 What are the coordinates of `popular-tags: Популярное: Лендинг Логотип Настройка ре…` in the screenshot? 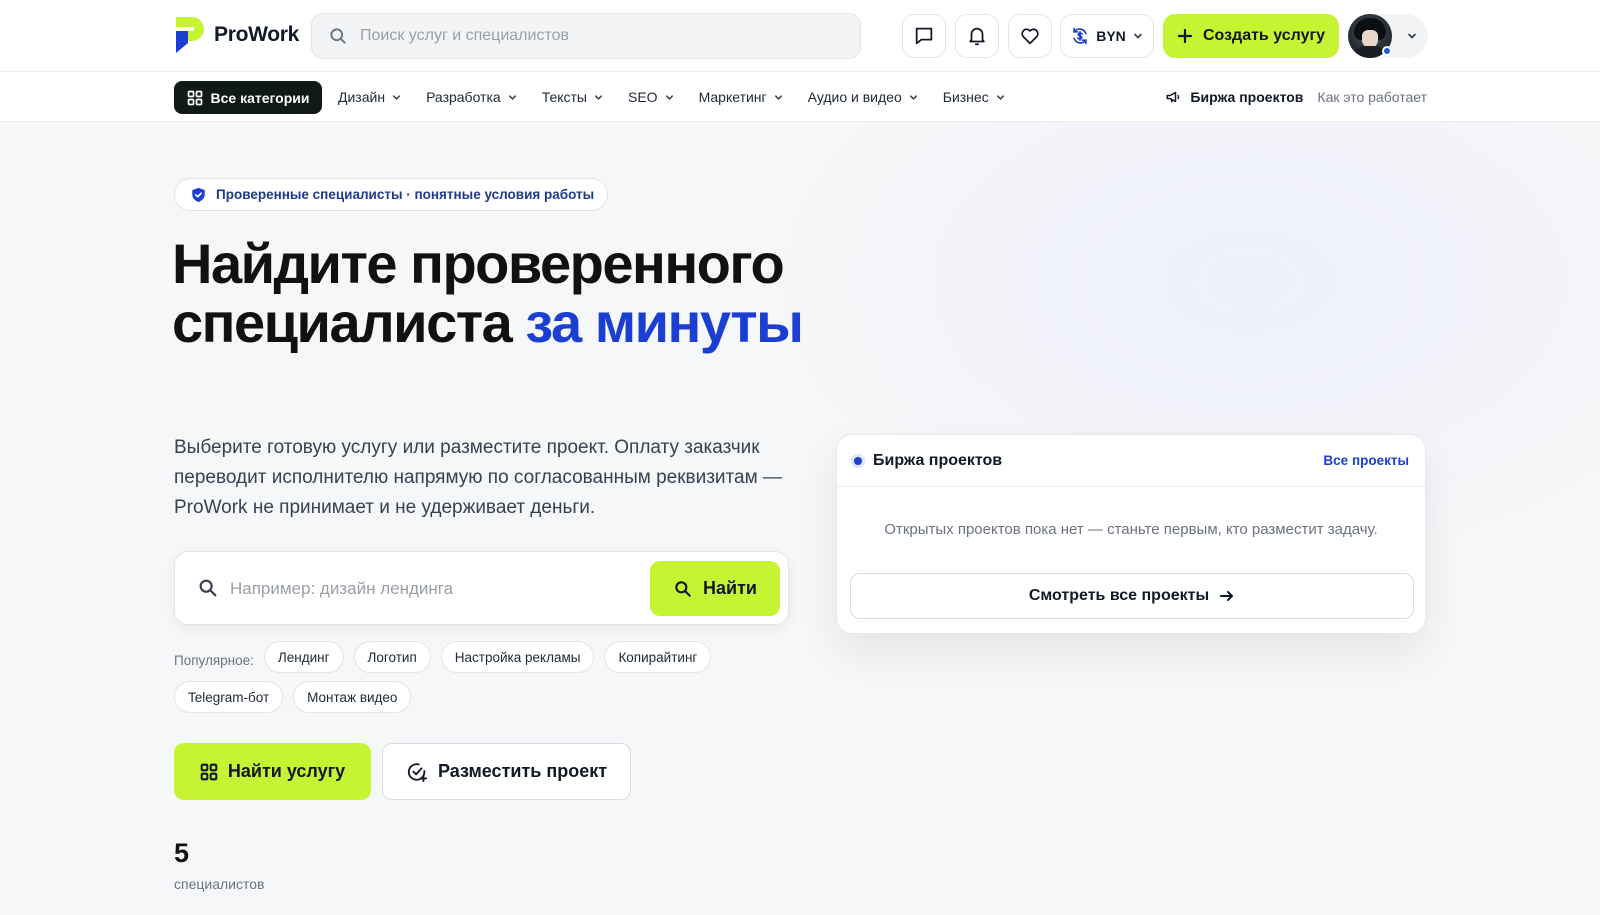 It's located at (484, 681).